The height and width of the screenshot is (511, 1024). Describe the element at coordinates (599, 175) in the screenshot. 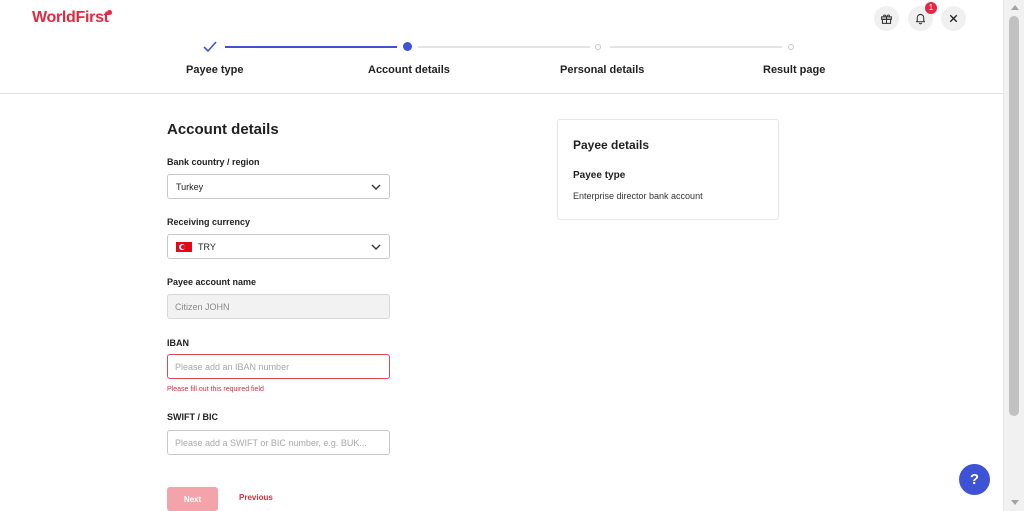

I see `payee-type-label: Payee type` at that location.